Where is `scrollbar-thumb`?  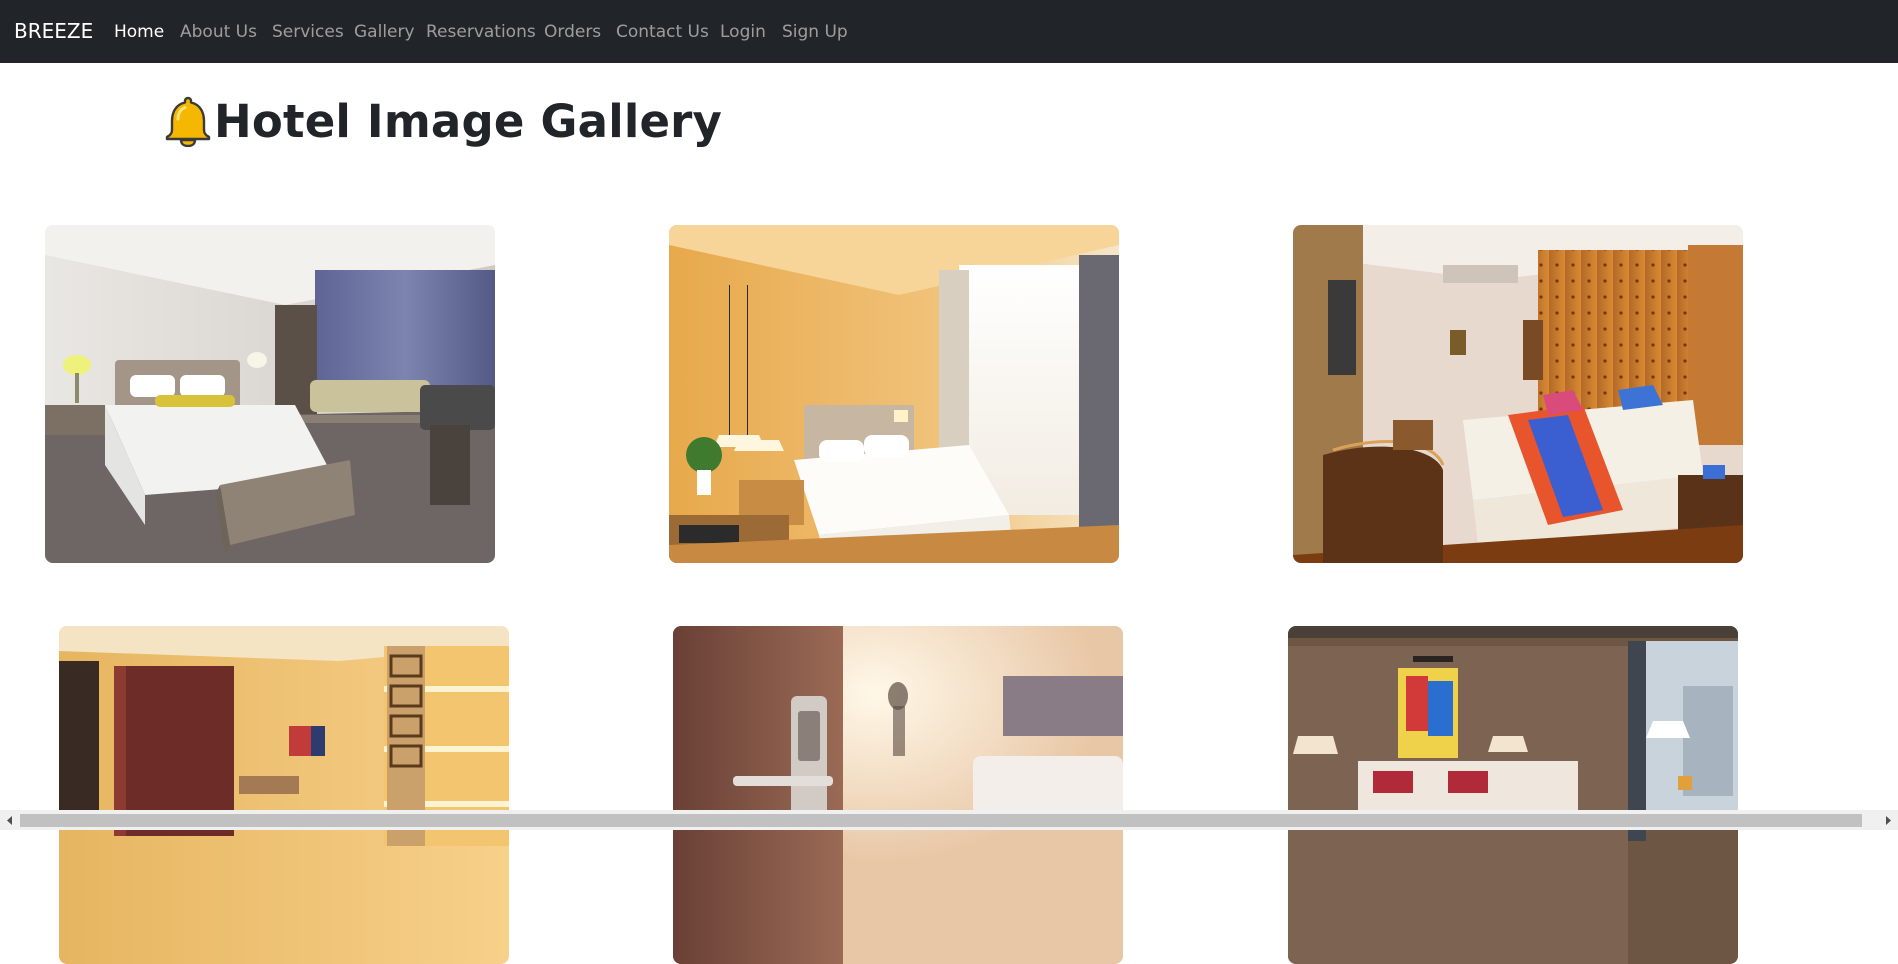 scrollbar-thumb is located at coordinates (941, 820).